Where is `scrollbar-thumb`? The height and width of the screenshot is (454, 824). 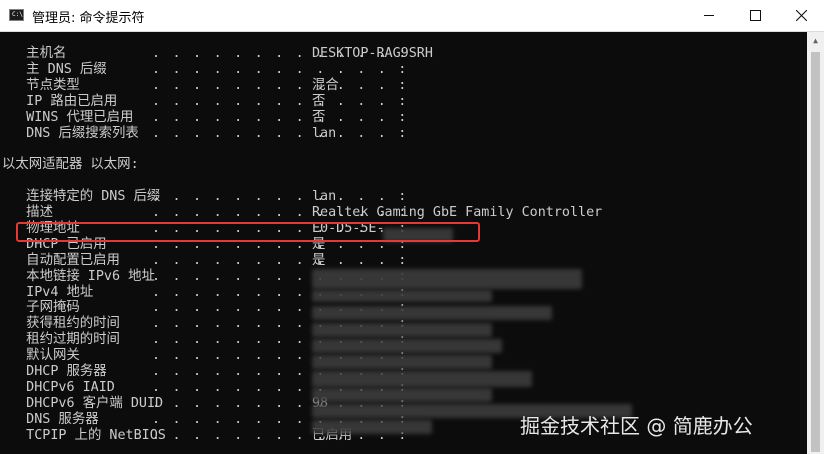
scrollbar-thumb is located at coordinates (815, 252).